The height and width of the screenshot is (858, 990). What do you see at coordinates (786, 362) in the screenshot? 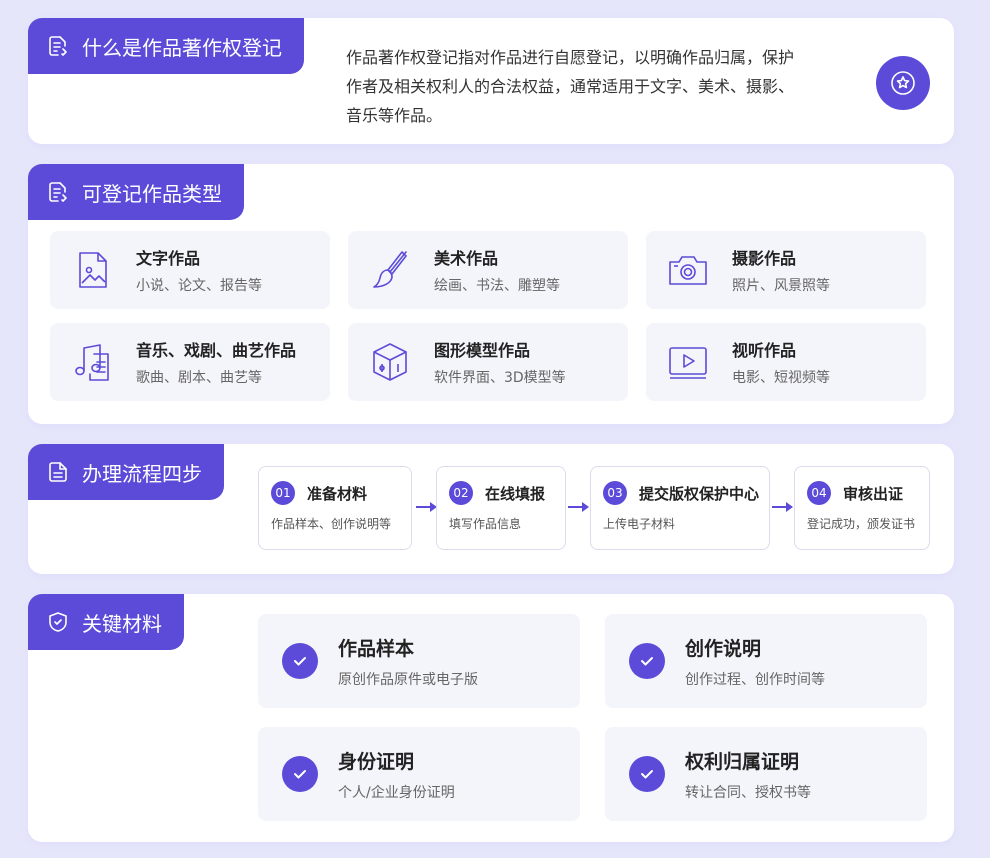
I see `type-tile-audiovisual: 视听作品 电影、短视频等` at bounding box center [786, 362].